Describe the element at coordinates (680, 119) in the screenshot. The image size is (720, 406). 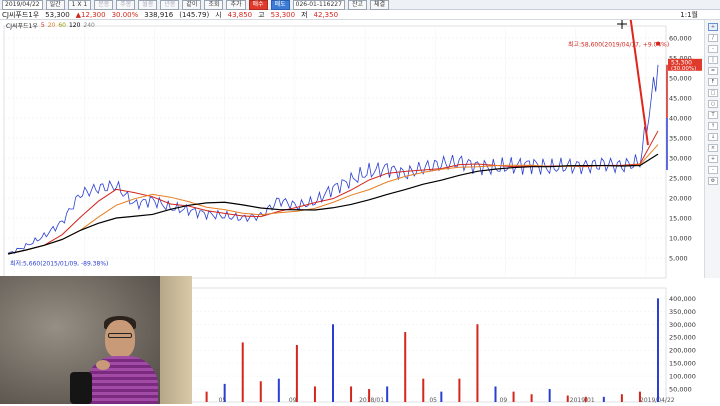
I see `price-tick-label: 40,000` at that location.